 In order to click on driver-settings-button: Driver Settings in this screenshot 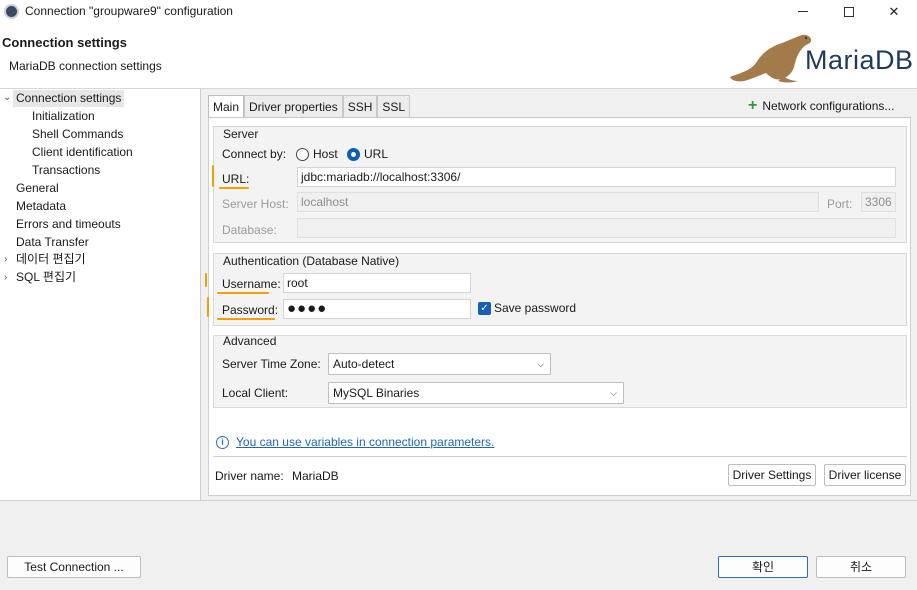, I will do `click(772, 475)`.